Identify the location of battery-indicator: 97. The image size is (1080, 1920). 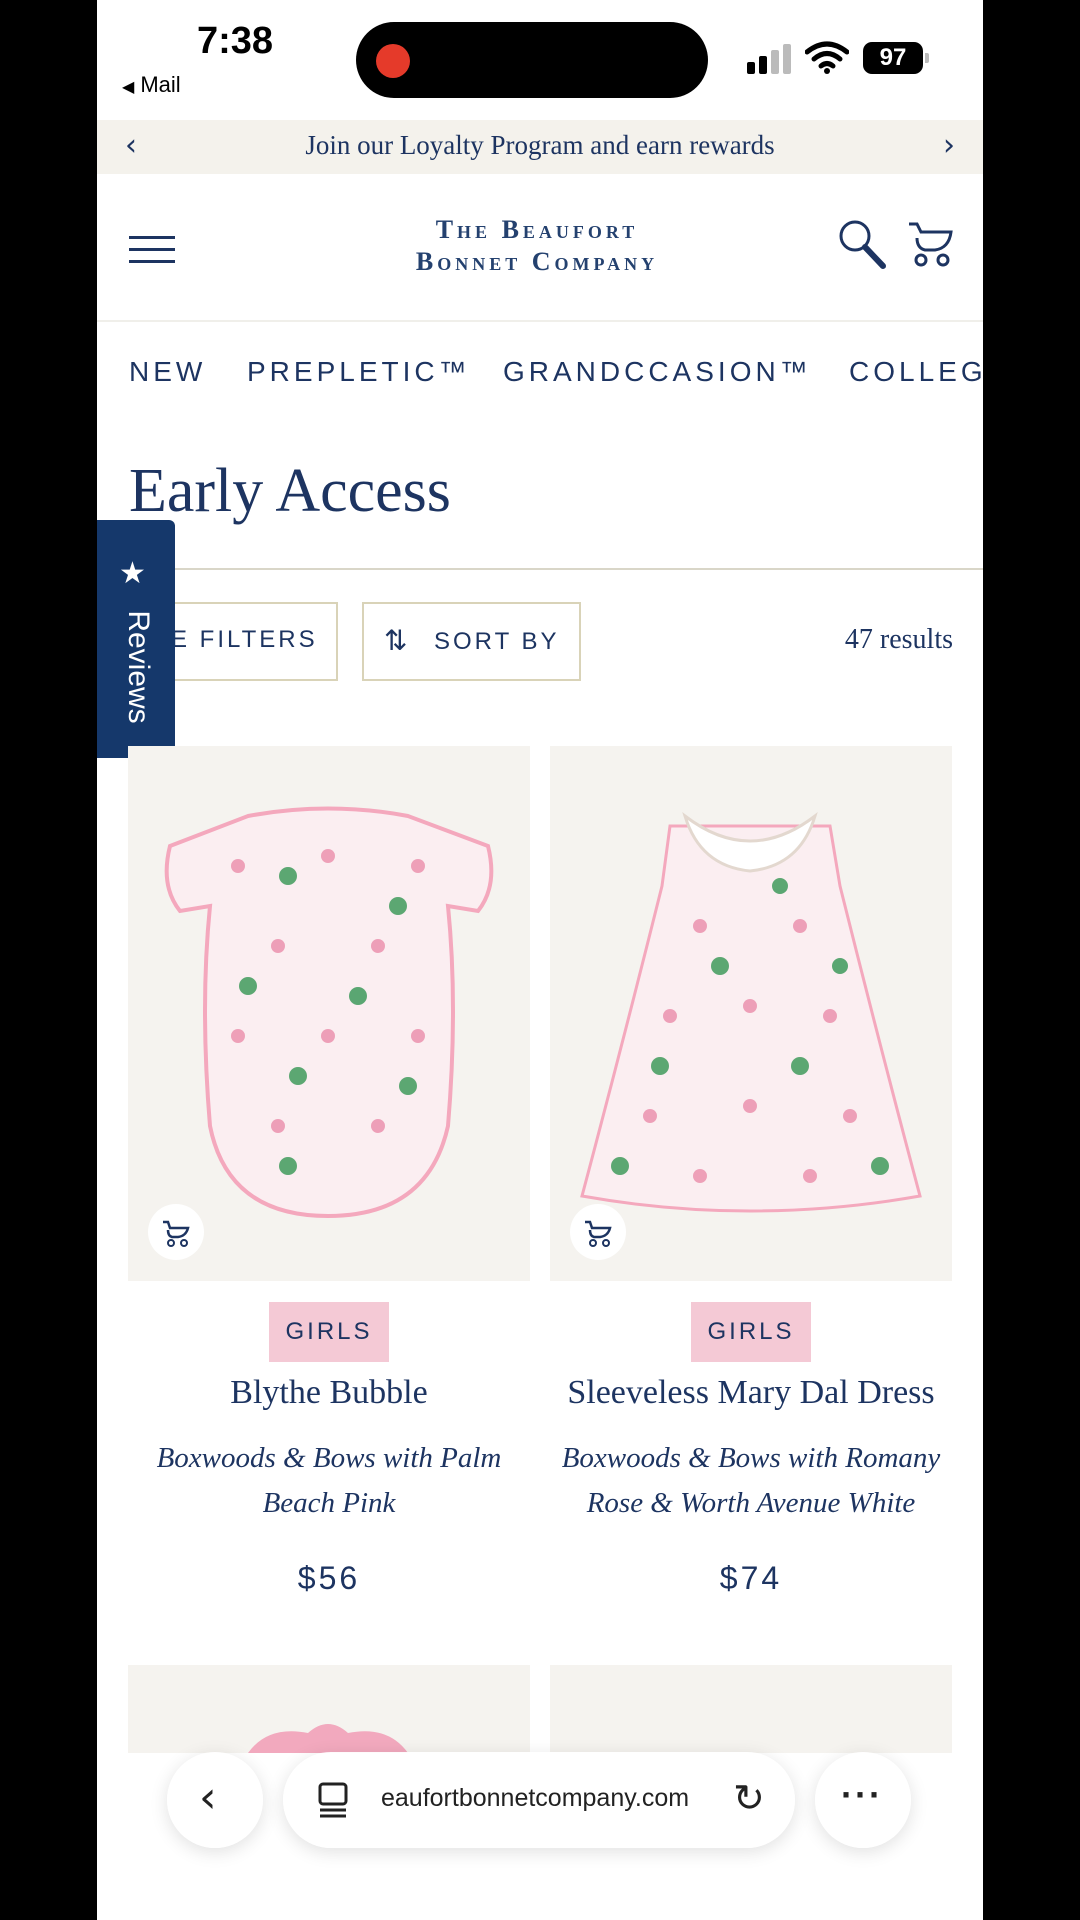
(896, 58).